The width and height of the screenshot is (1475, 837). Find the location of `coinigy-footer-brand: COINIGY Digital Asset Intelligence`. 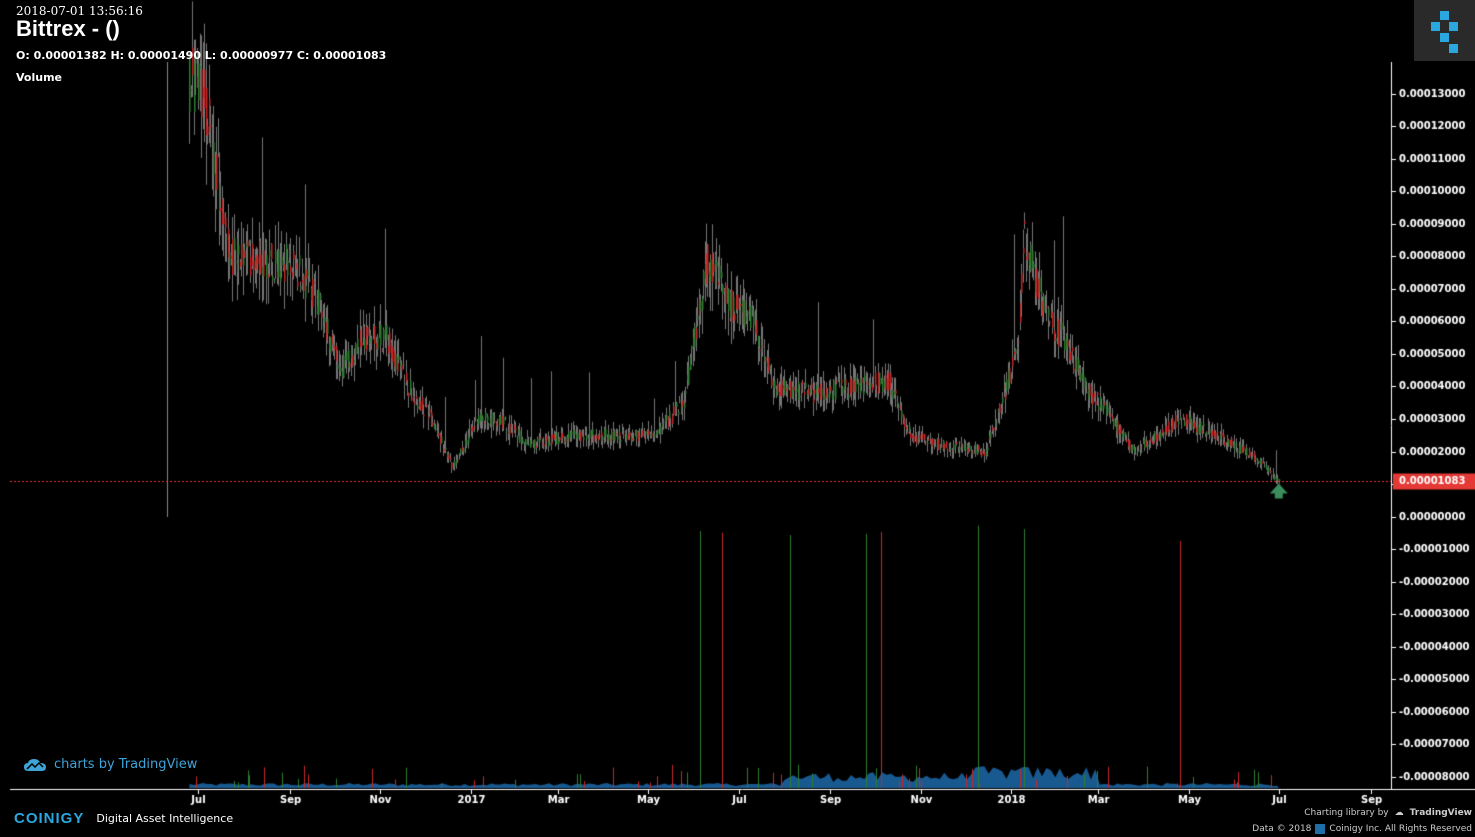

coinigy-footer-brand: COINIGY Digital Asset Intelligence is located at coordinates (123, 818).